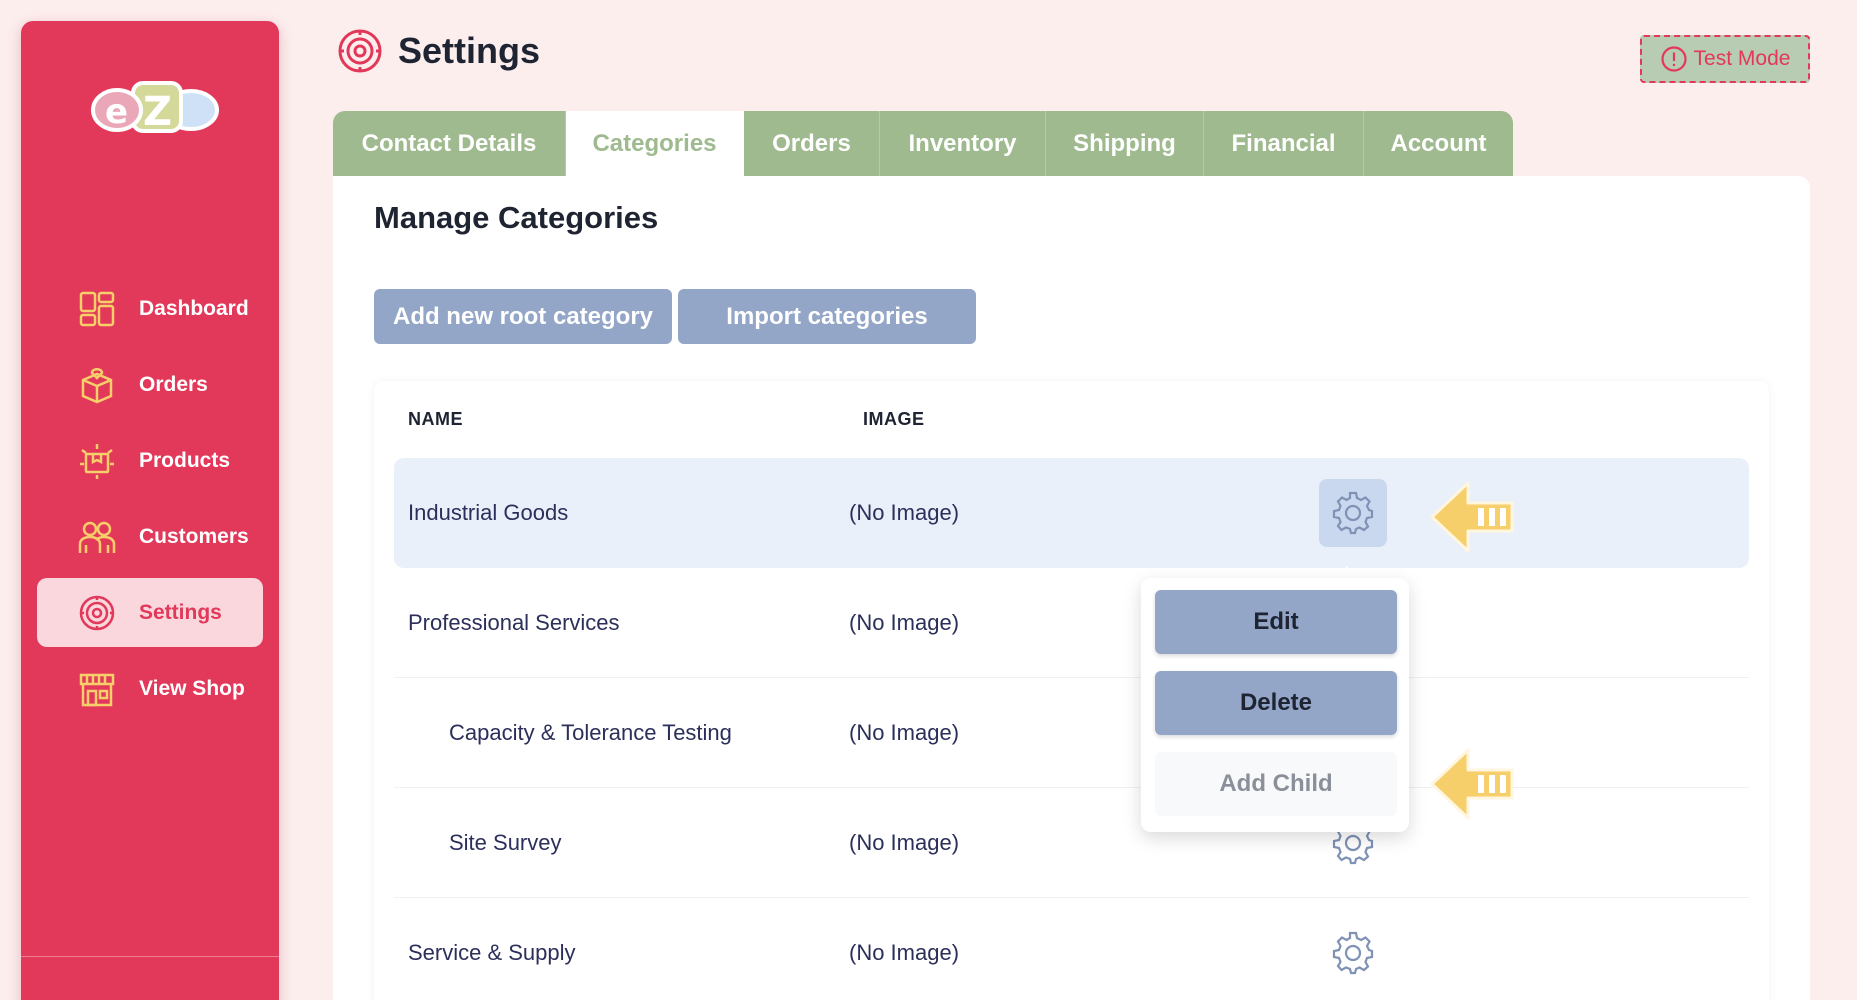 Image resolution: width=1857 pixels, height=1000 pixels. Describe the element at coordinates (185, 460) in the screenshot. I see `sidebar-item-label: Products` at that location.